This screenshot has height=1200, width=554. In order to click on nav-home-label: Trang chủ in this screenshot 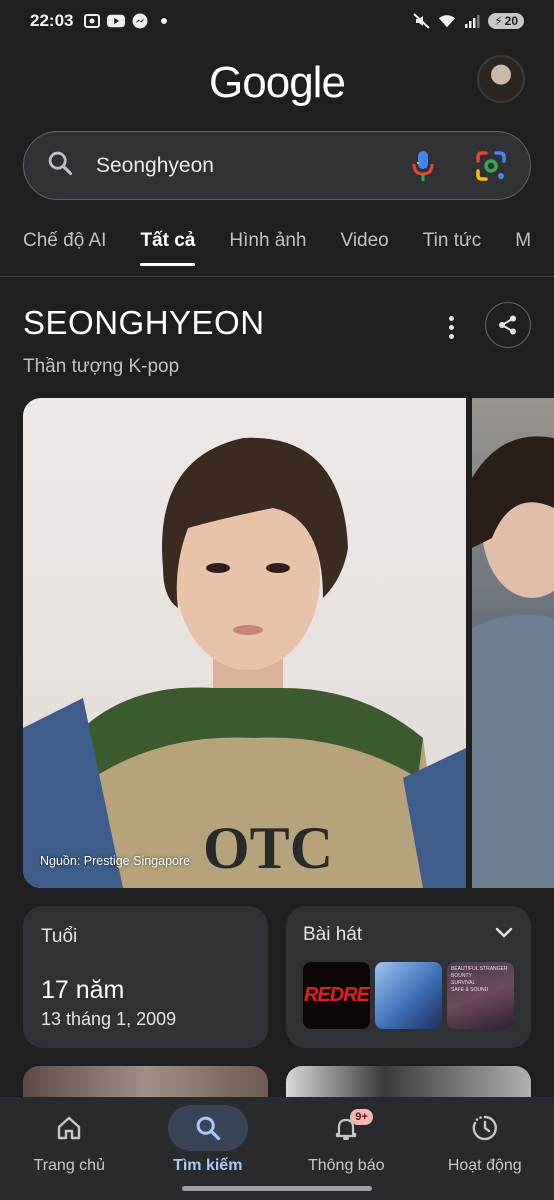, I will do `click(69, 1165)`.